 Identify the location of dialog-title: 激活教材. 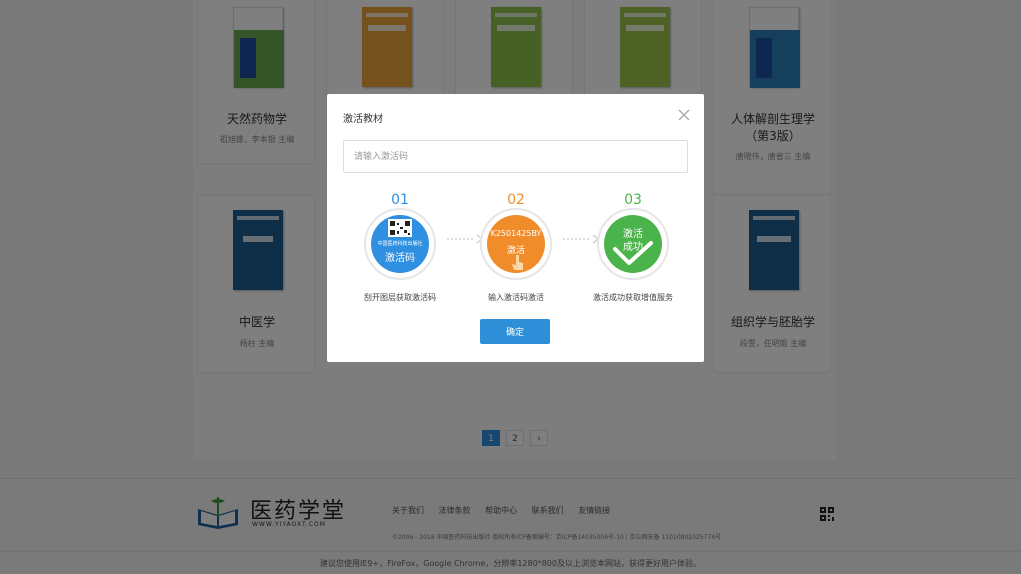
(363, 119).